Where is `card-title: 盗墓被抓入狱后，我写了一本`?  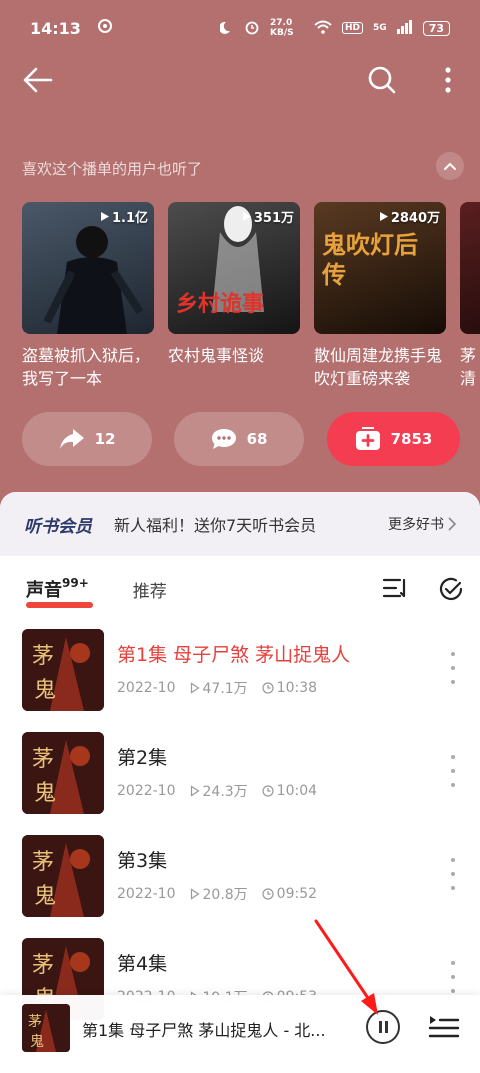
card-title: 盗墓被抓入狱后，我写了一本 is located at coordinates (86, 367).